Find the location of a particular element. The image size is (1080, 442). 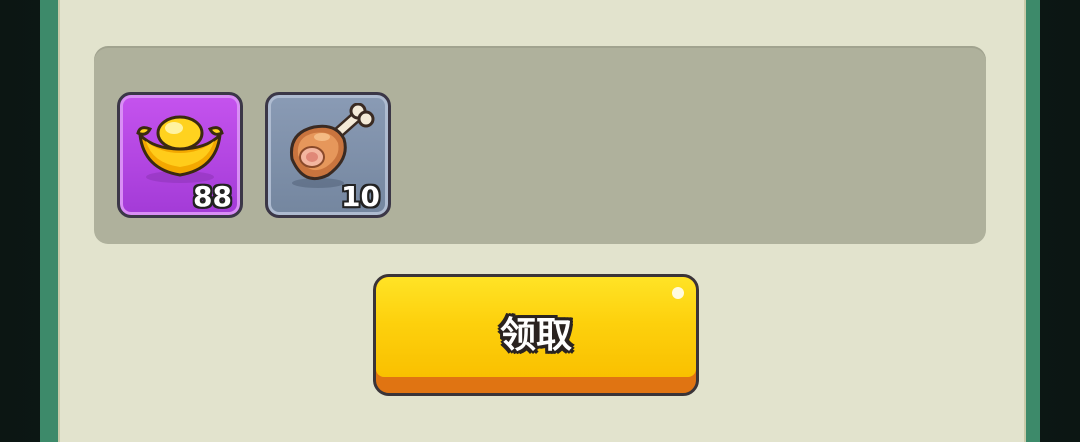

claim-button: 领取 is located at coordinates (536, 335).